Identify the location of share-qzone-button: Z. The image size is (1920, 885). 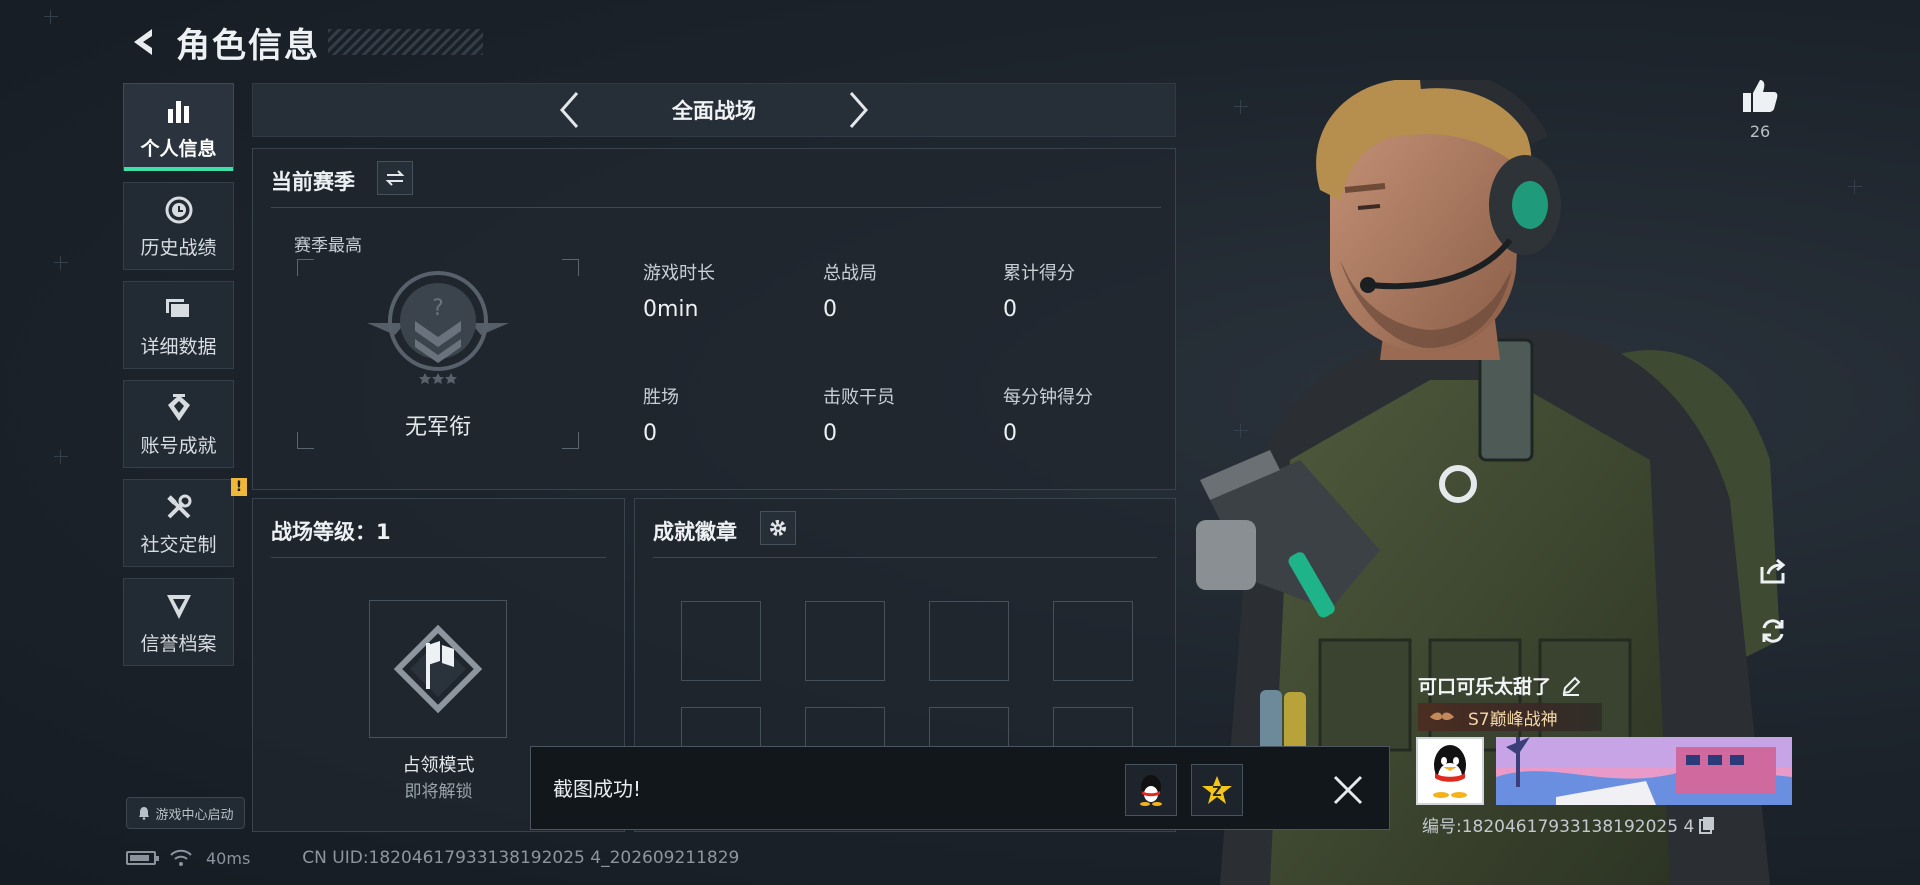
(1217, 790).